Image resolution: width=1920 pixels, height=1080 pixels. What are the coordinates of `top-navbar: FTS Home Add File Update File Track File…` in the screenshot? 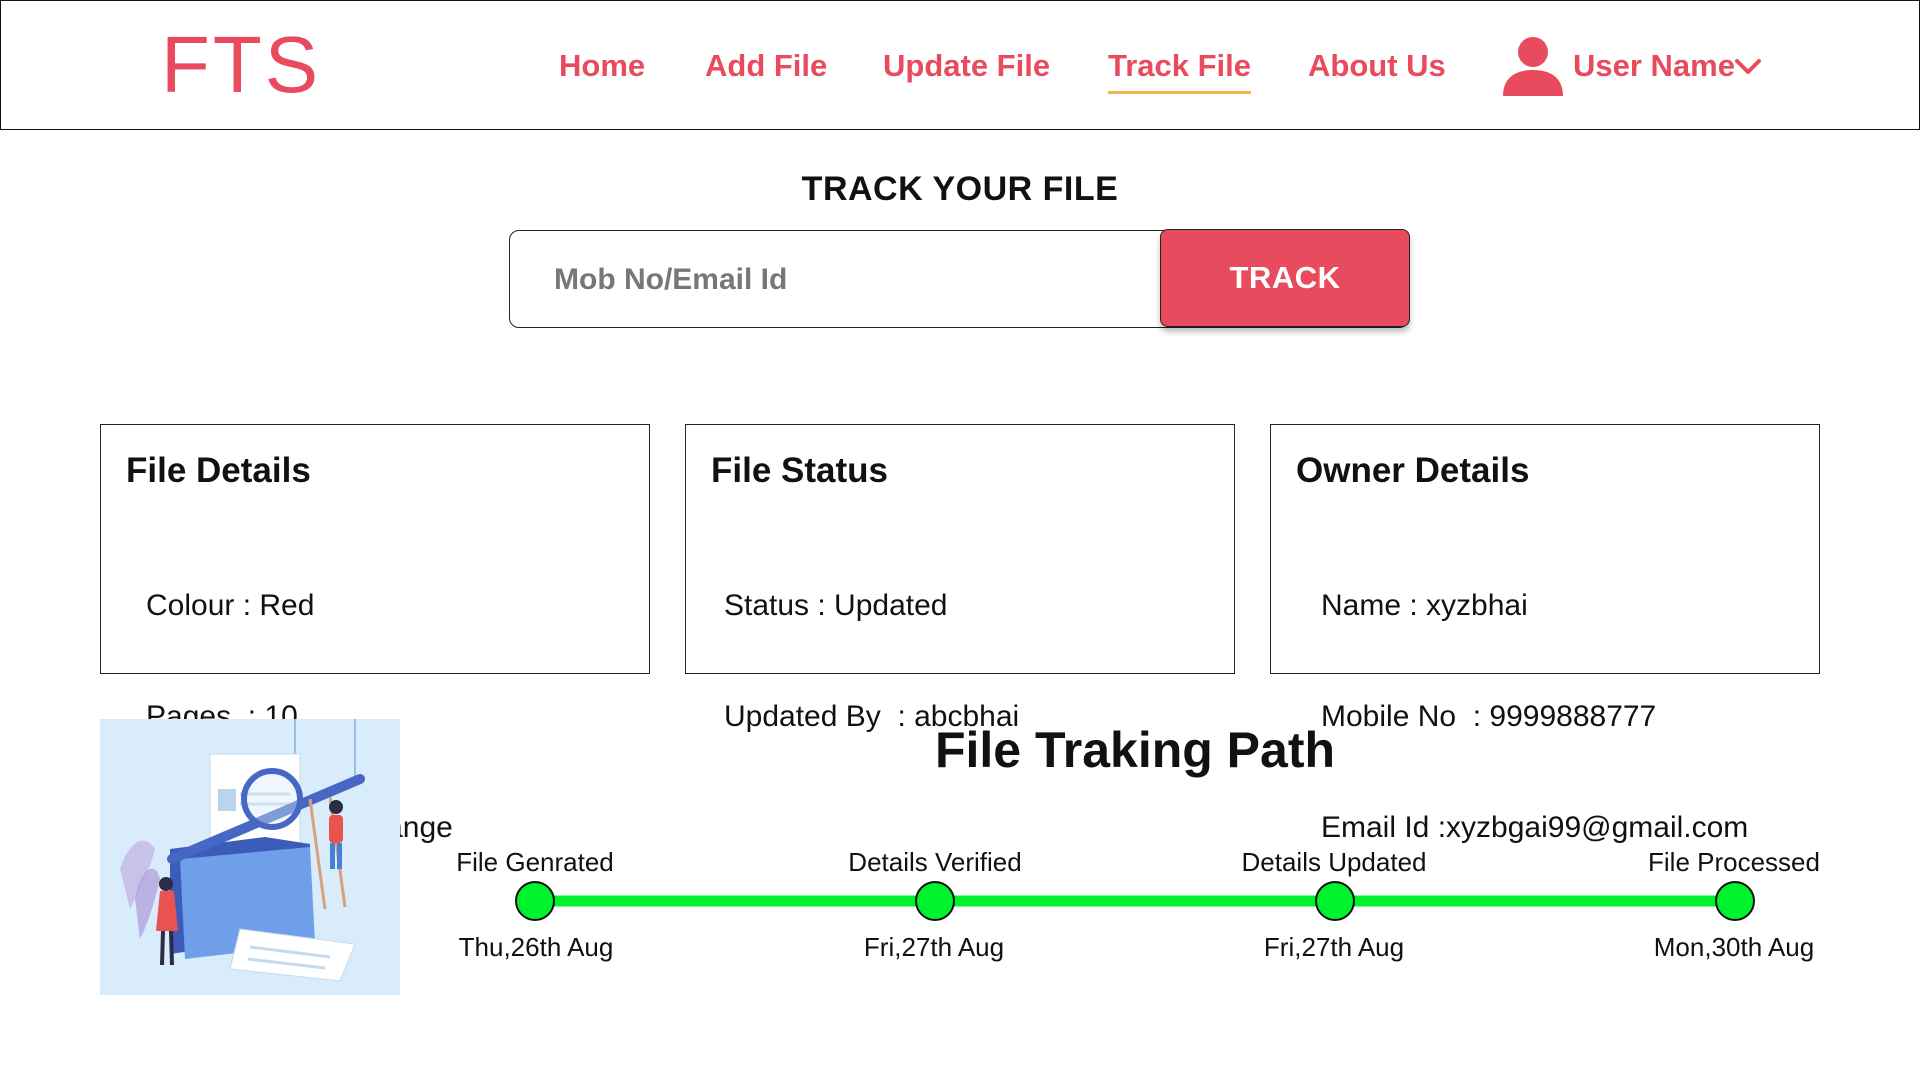 It's located at (960, 65).